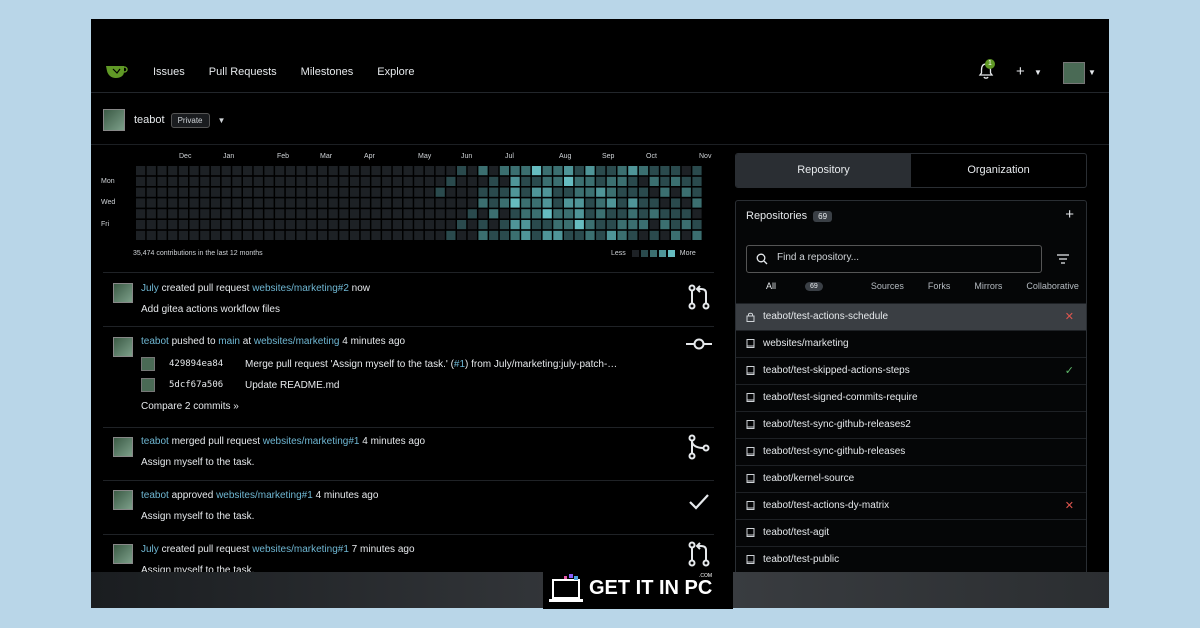 This screenshot has width=1200, height=628. What do you see at coordinates (150, 549) in the screenshot?
I see `feed-user: July` at bounding box center [150, 549].